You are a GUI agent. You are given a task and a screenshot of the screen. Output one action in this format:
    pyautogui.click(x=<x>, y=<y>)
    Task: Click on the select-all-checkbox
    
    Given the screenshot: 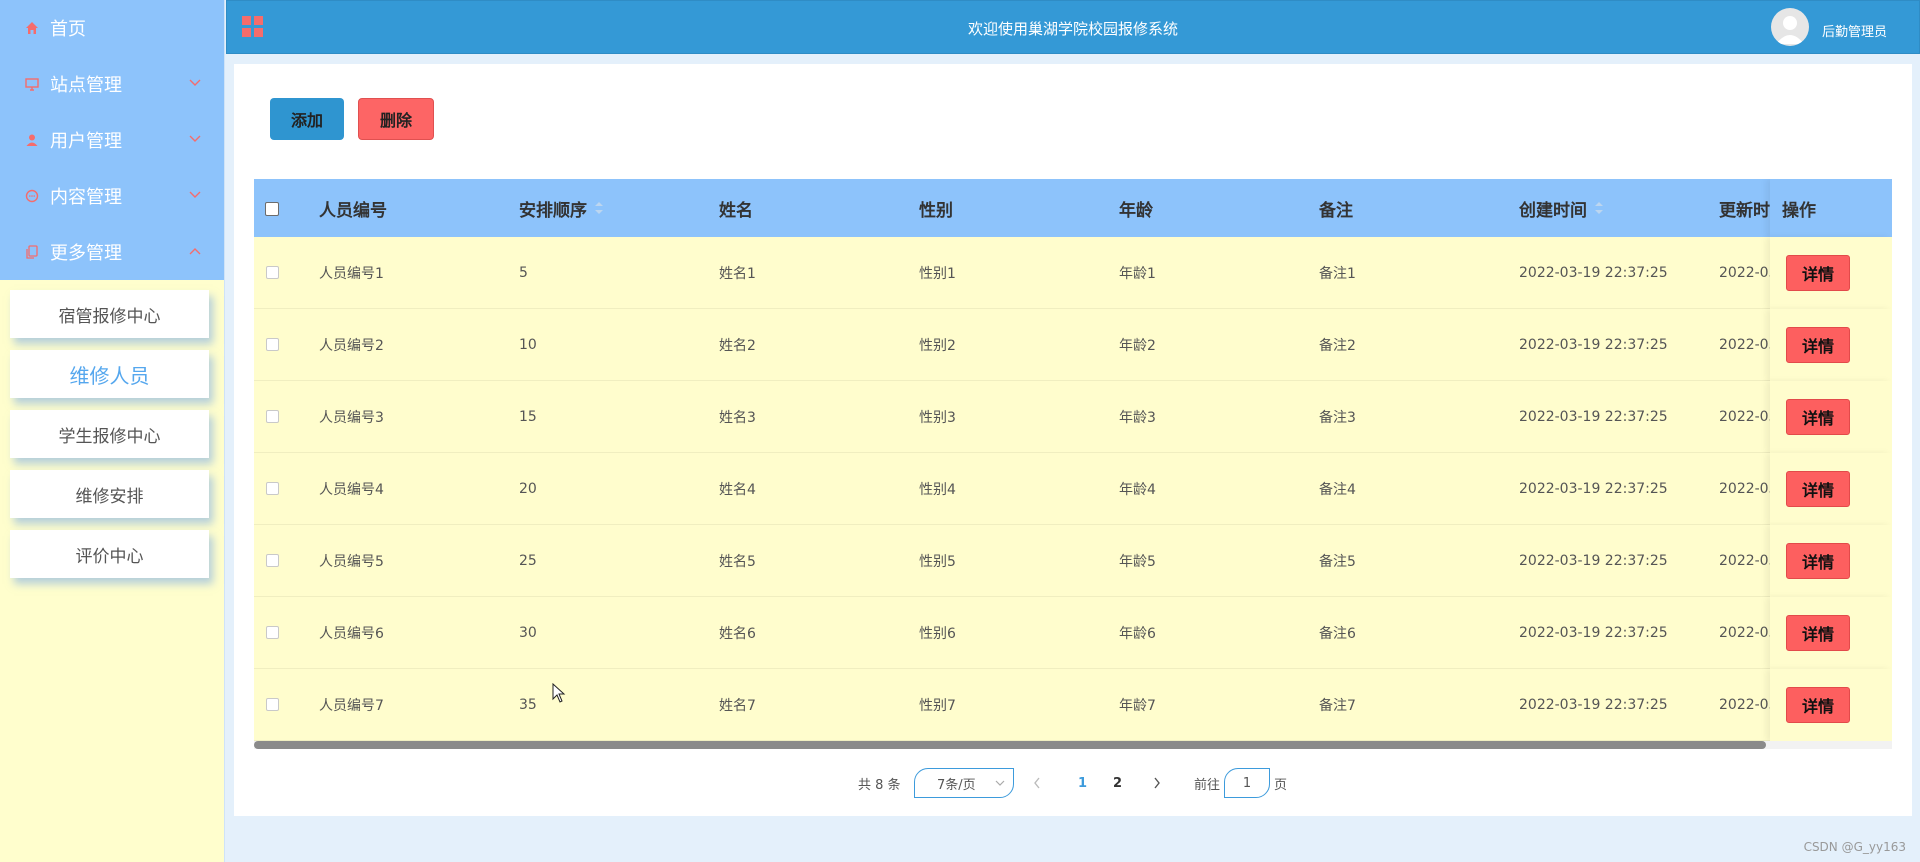 What is the action you would take?
    pyautogui.click(x=272, y=209)
    